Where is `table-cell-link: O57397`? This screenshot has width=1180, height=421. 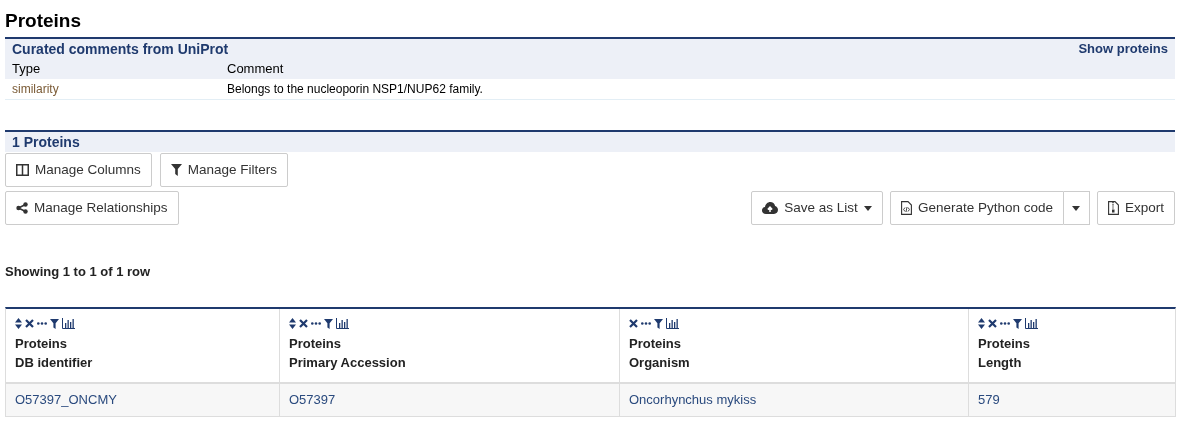
table-cell-link: O57397 is located at coordinates (312, 399).